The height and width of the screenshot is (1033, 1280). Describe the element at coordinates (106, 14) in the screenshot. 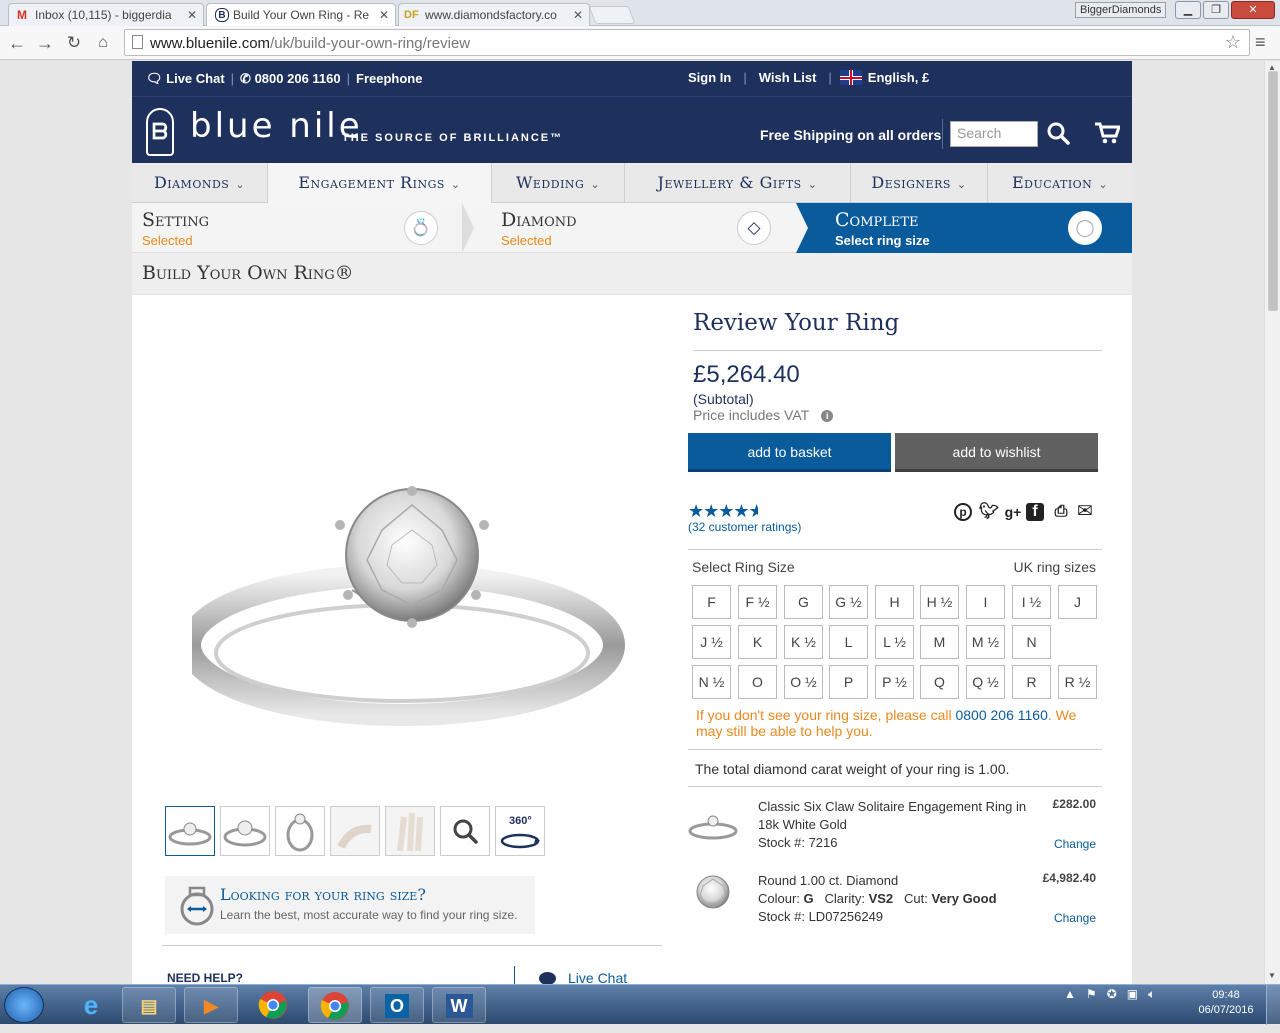

I see `tab-gmail: M Inbox (10,115) - biggerdia ✕` at that location.